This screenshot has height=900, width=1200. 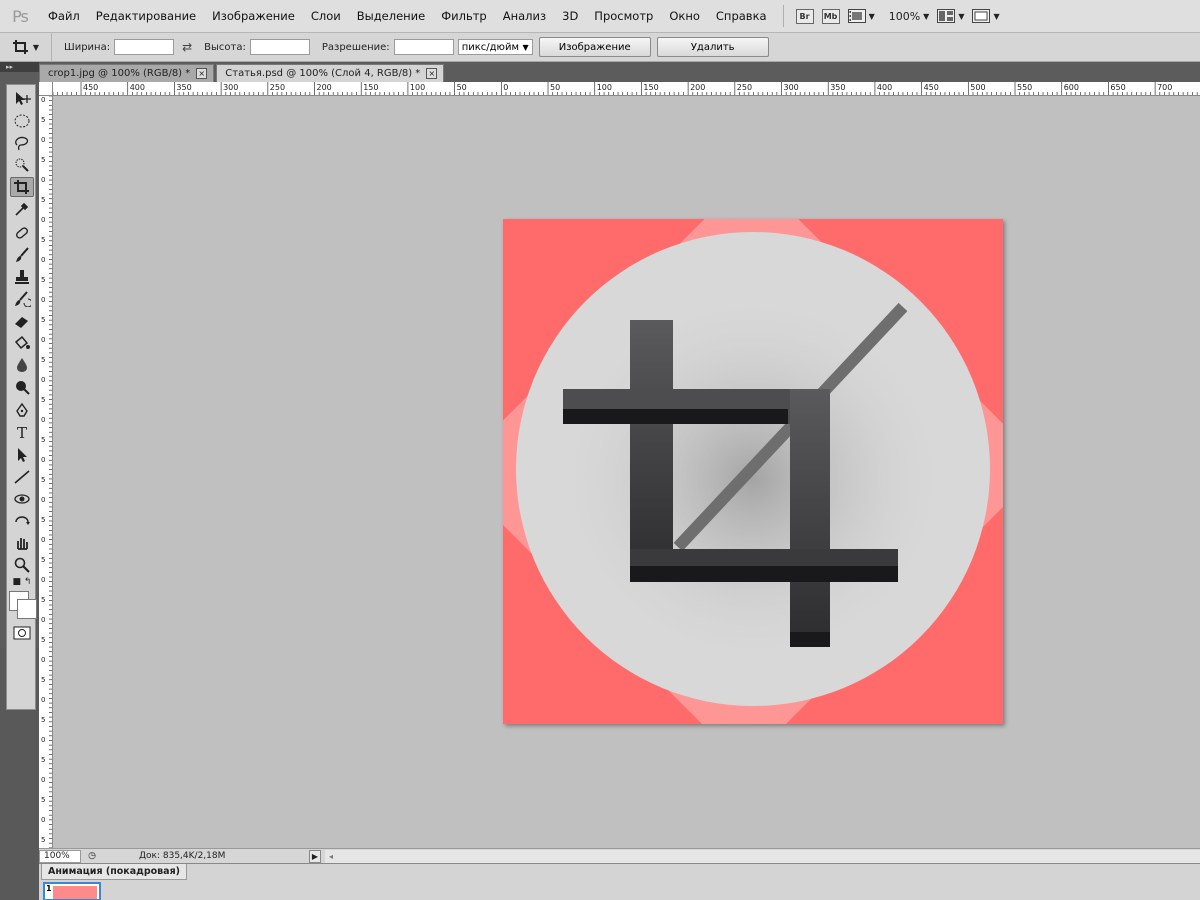 I want to click on move-tool-icon, so click(x=22, y=99).